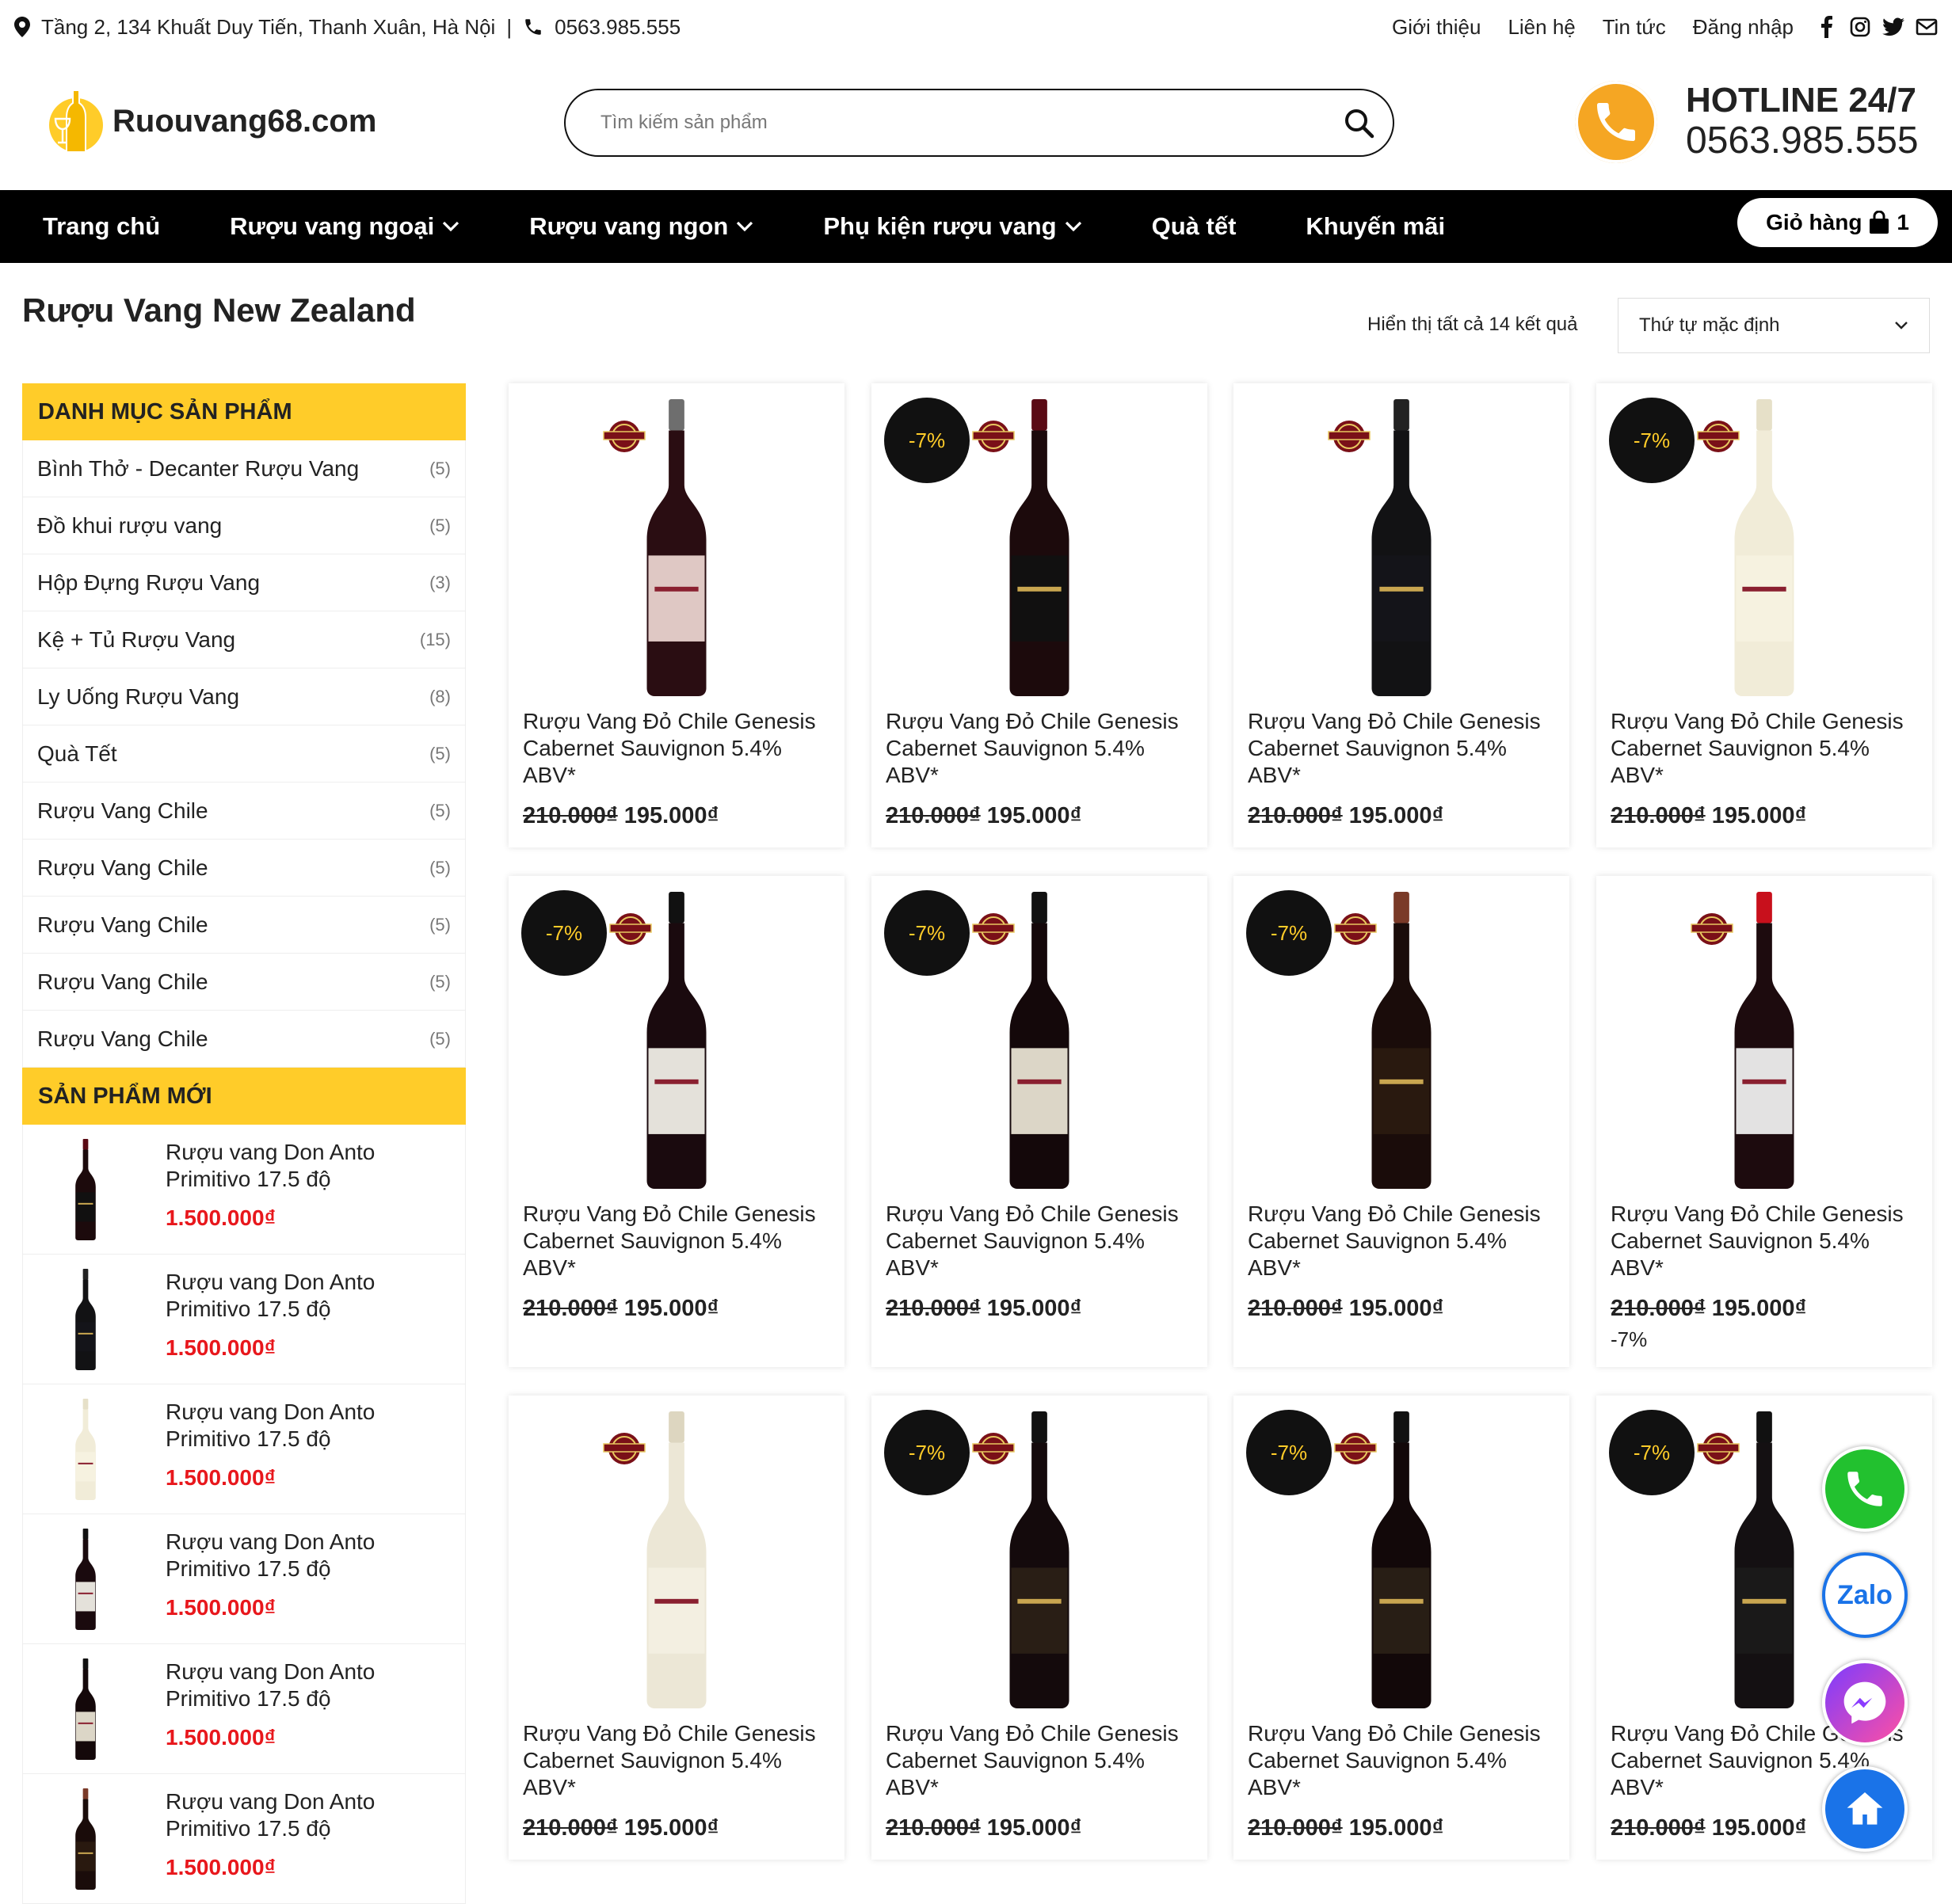 This screenshot has width=1952, height=1904. Describe the element at coordinates (101, 226) in the screenshot. I see `nav-home: Trang chủ` at that location.